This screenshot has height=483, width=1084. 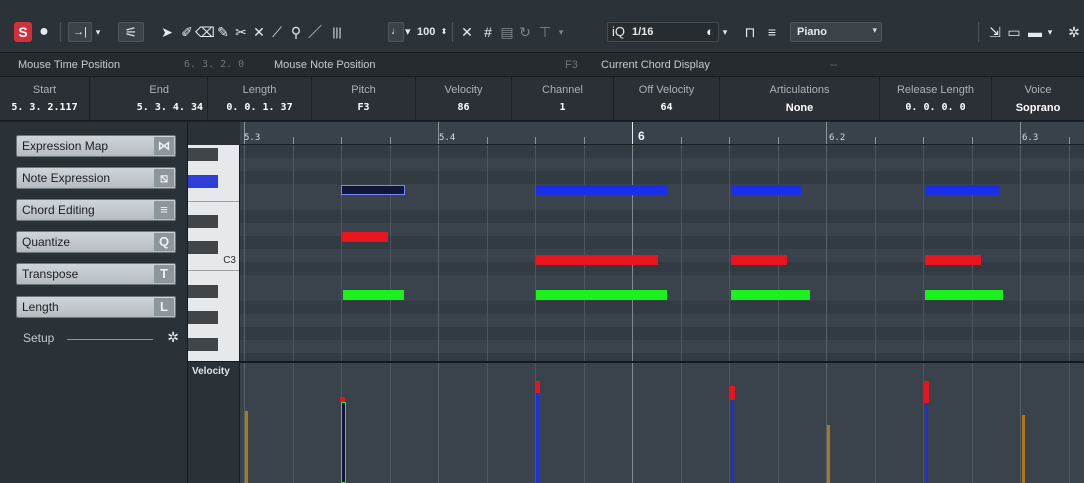 What do you see at coordinates (96, 178) in the screenshot?
I see `note-expression-button: Note Expression ⧅` at bounding box center [96, 178].